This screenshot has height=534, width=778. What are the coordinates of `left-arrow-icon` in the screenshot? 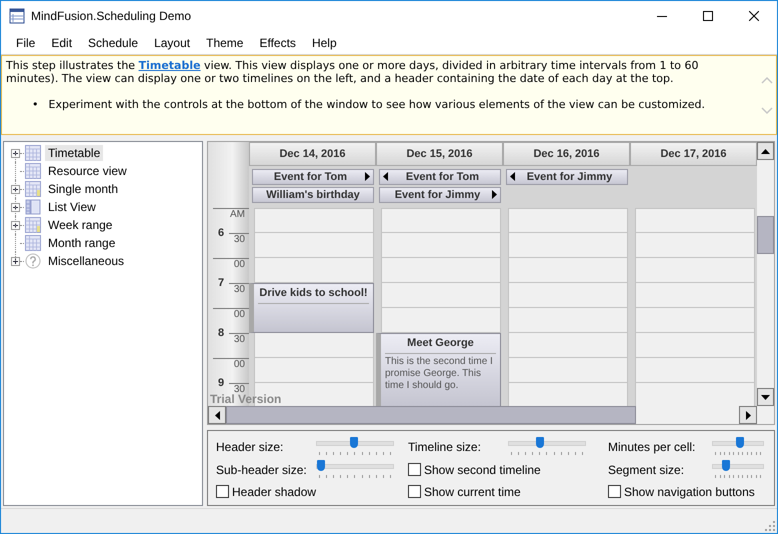 It's located at (217, 415).